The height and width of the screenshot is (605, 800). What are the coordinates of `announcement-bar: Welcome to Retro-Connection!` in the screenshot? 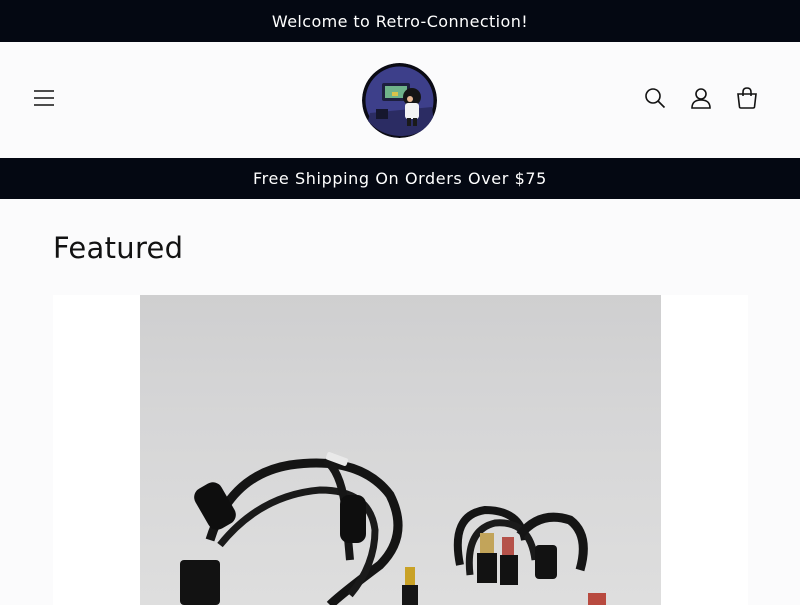 It's located at (400, 21).